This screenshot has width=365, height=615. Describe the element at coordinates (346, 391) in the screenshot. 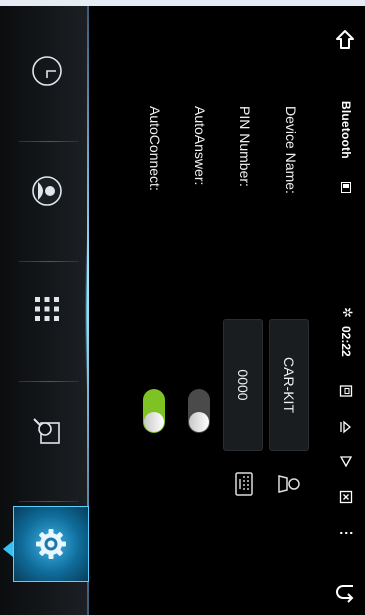

I see `sd-card-icon` at that location.